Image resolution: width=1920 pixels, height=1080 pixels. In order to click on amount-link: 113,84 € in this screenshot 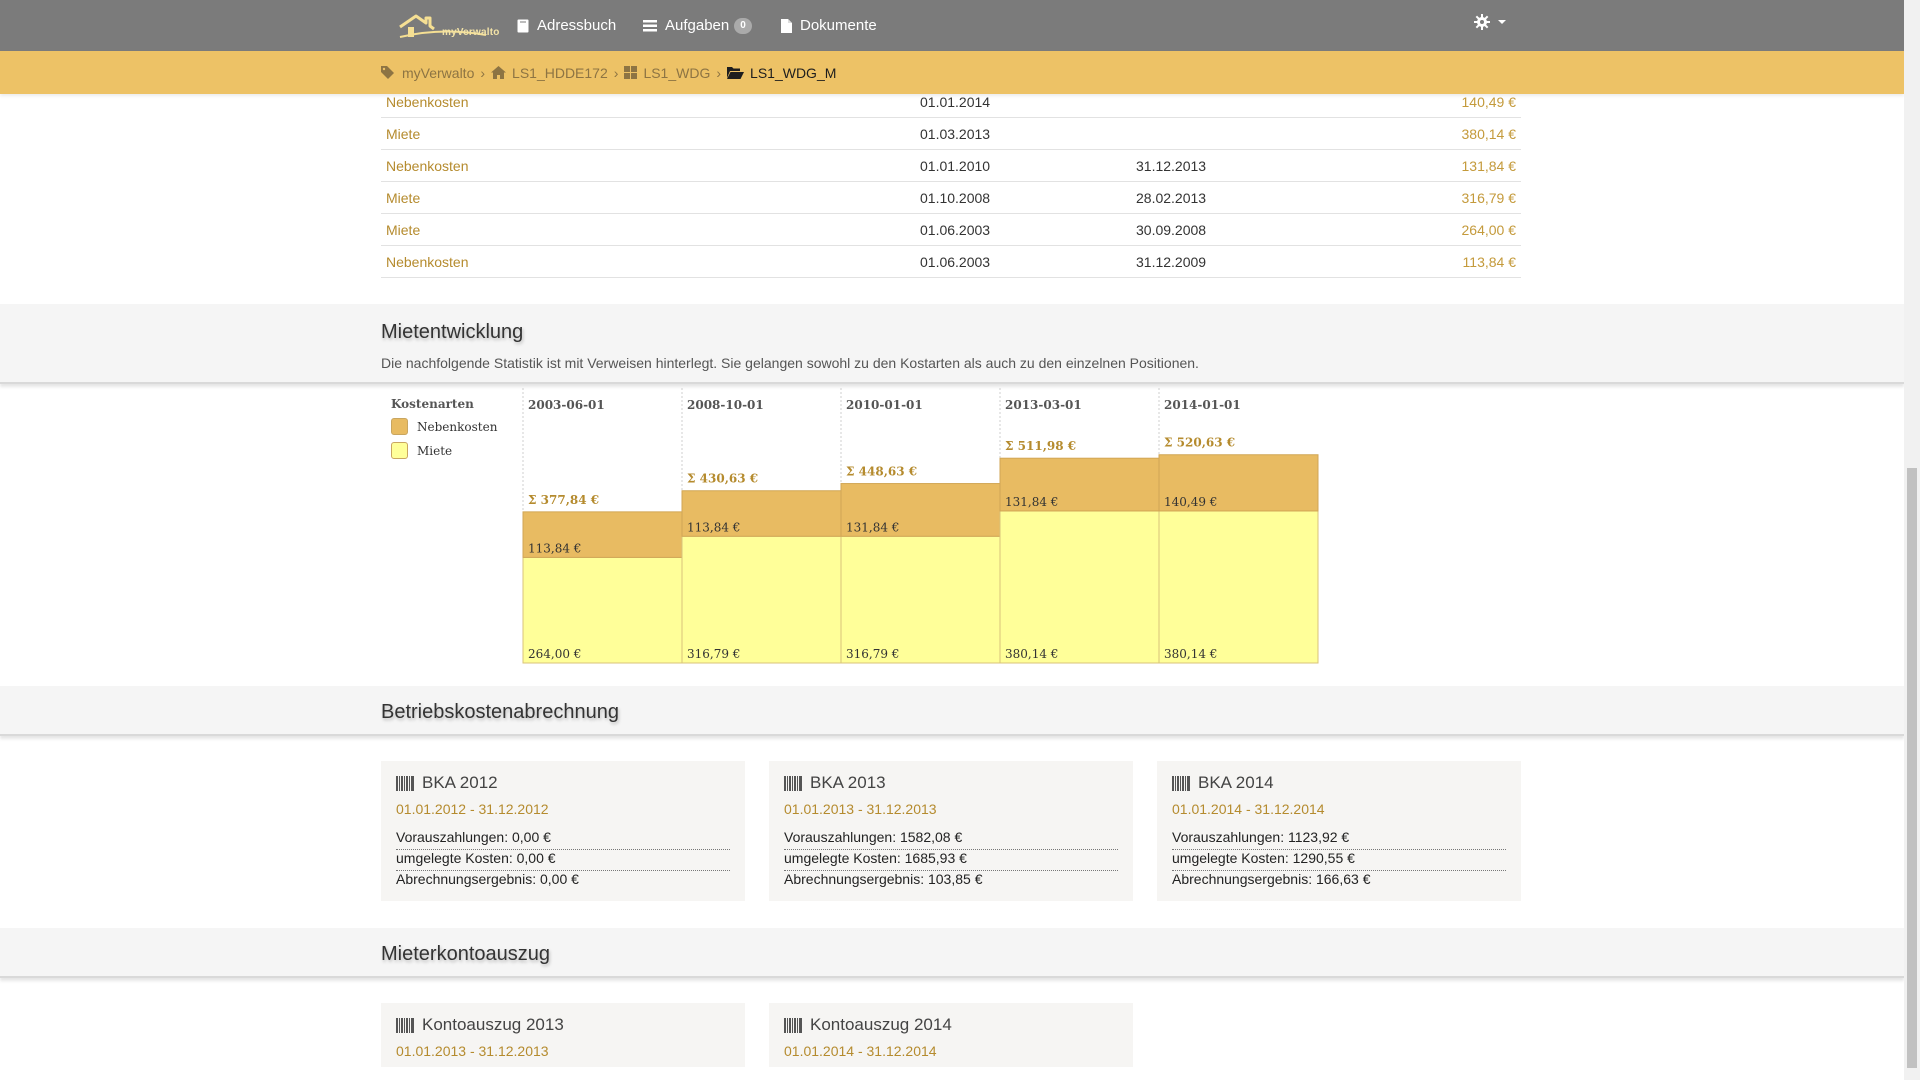, I will do `click(1489, 262)`.